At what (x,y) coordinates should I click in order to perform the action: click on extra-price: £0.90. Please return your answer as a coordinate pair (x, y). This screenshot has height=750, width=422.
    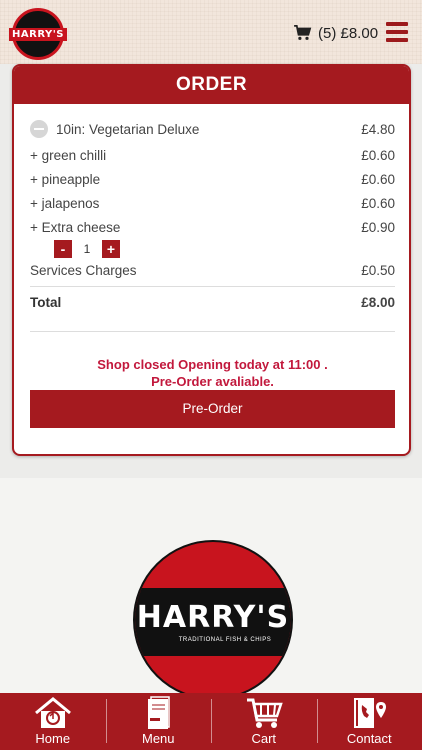
    Looking at the image, I should click on (378, 227).